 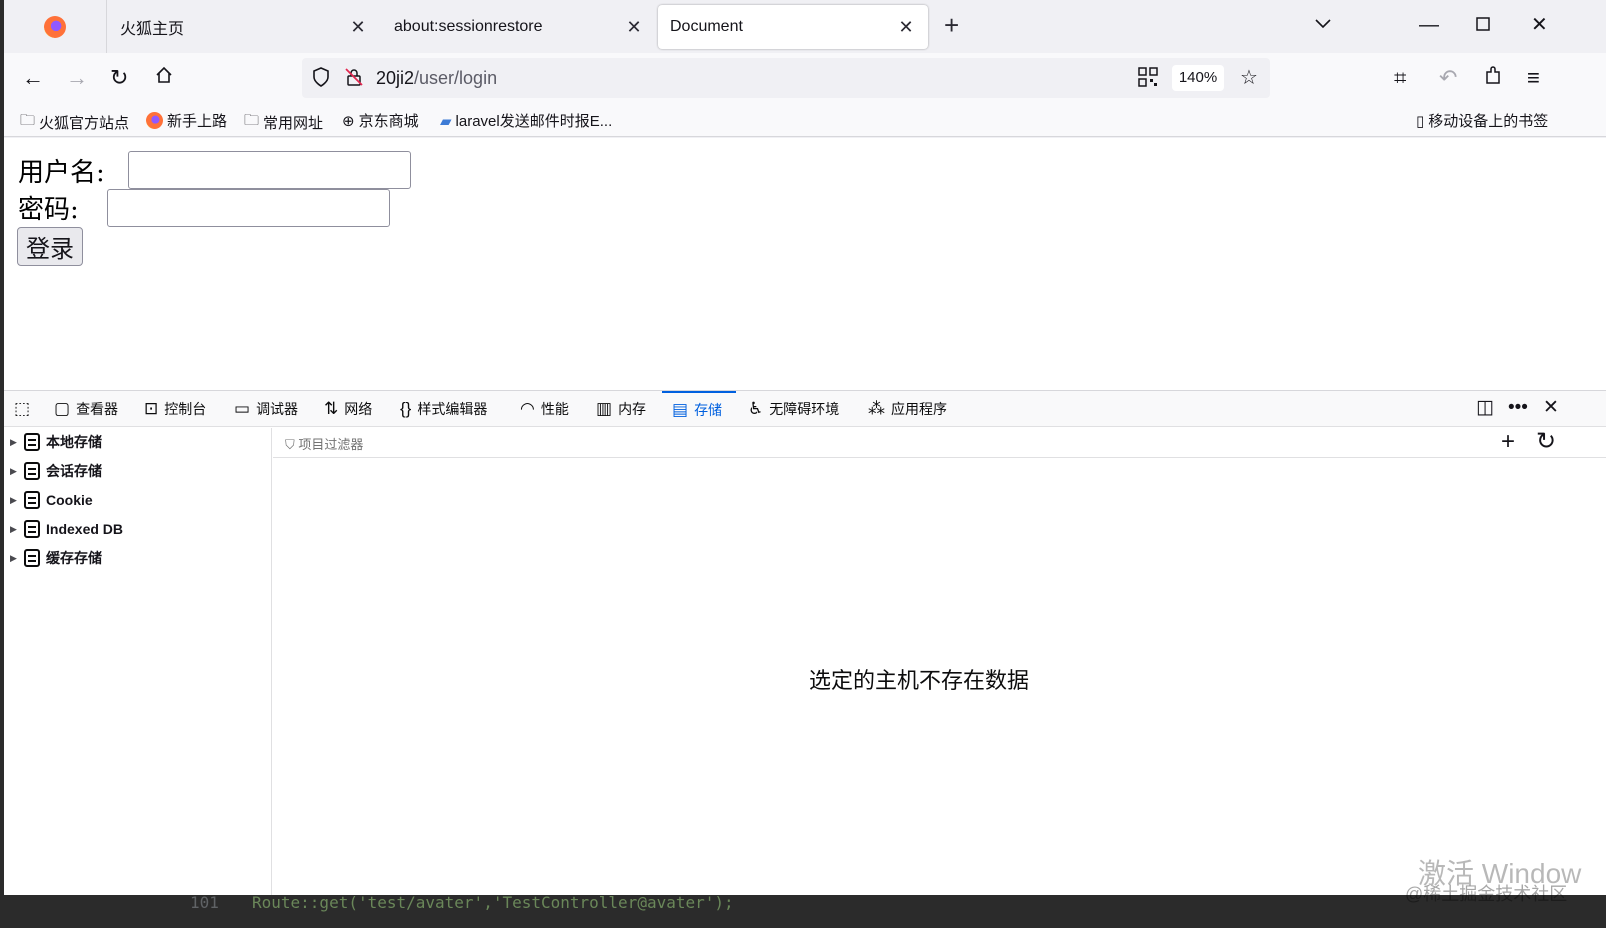 I want to click on globe-icon: ⊕, so click(x=348, y=121).